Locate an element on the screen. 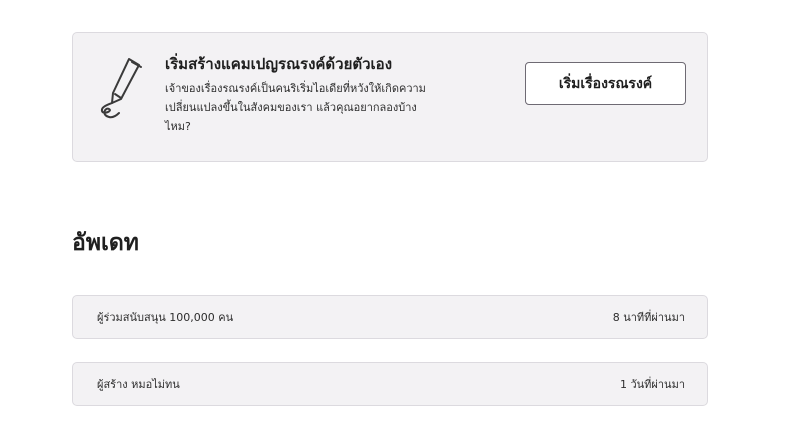  update-item: ผู้สร้าง หมอไม่ทน 1 วันที่ผ่านมา is located at coordinates (390, 384).